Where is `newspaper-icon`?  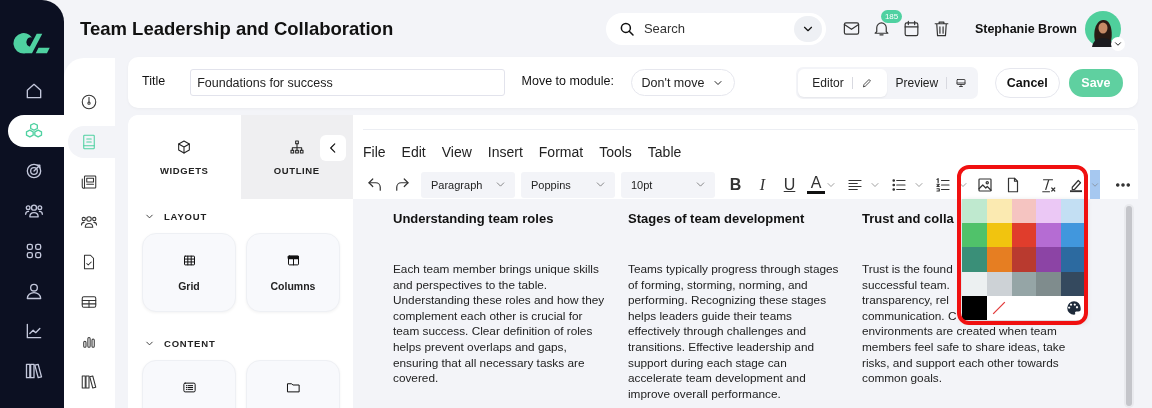
newspaper-icon is located at coordinates (89, 182).